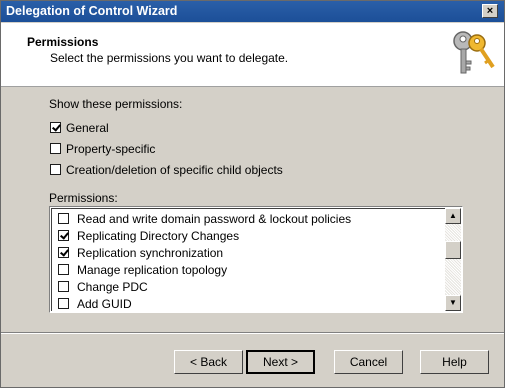 This screenshot has height=388, width=505. Describe the element at coordinates (454, 362) in the screenshot. I see `help-button: Help` at that location.